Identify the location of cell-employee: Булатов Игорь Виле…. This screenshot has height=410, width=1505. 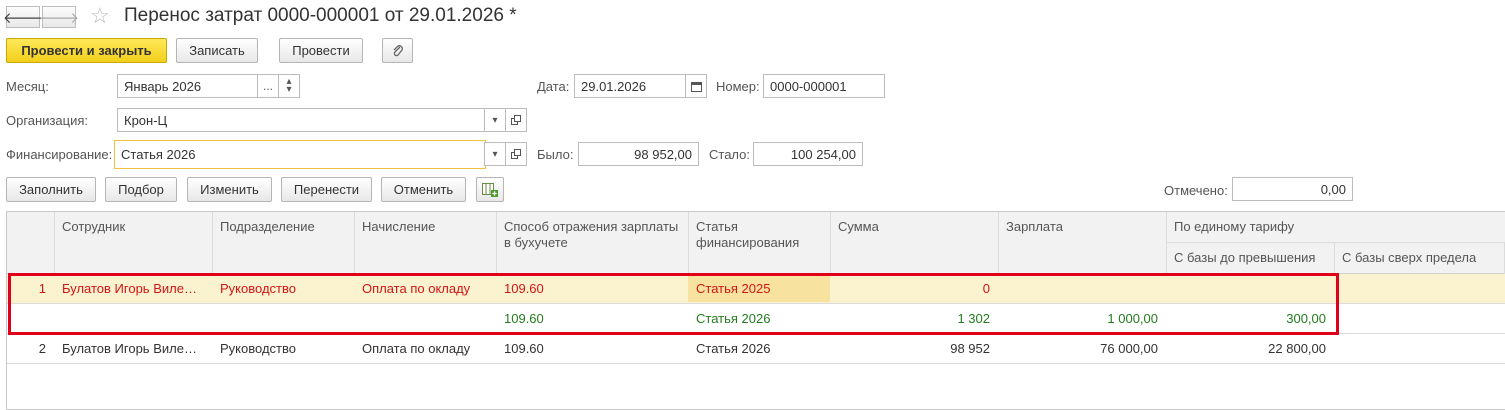
(133, 348).